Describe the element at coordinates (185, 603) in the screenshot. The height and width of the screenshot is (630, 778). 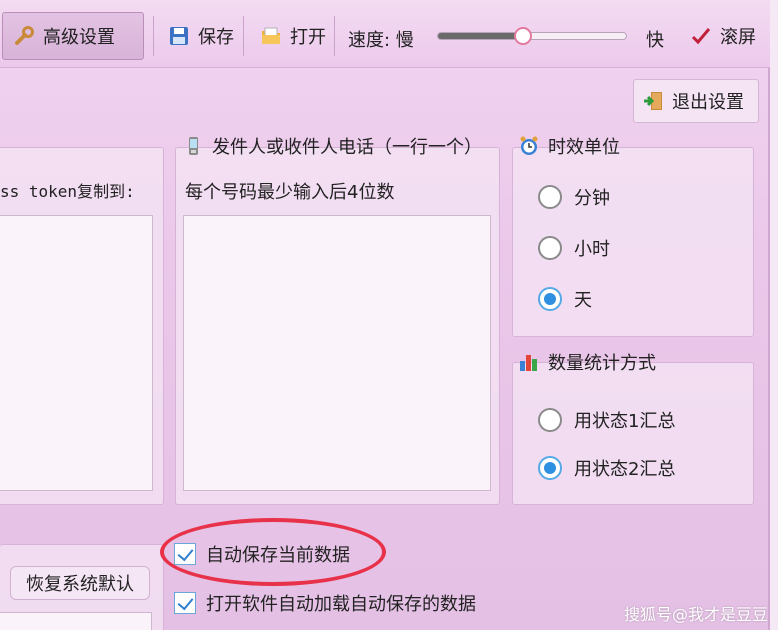
I see `auto-load-checkbox-box` at that location.